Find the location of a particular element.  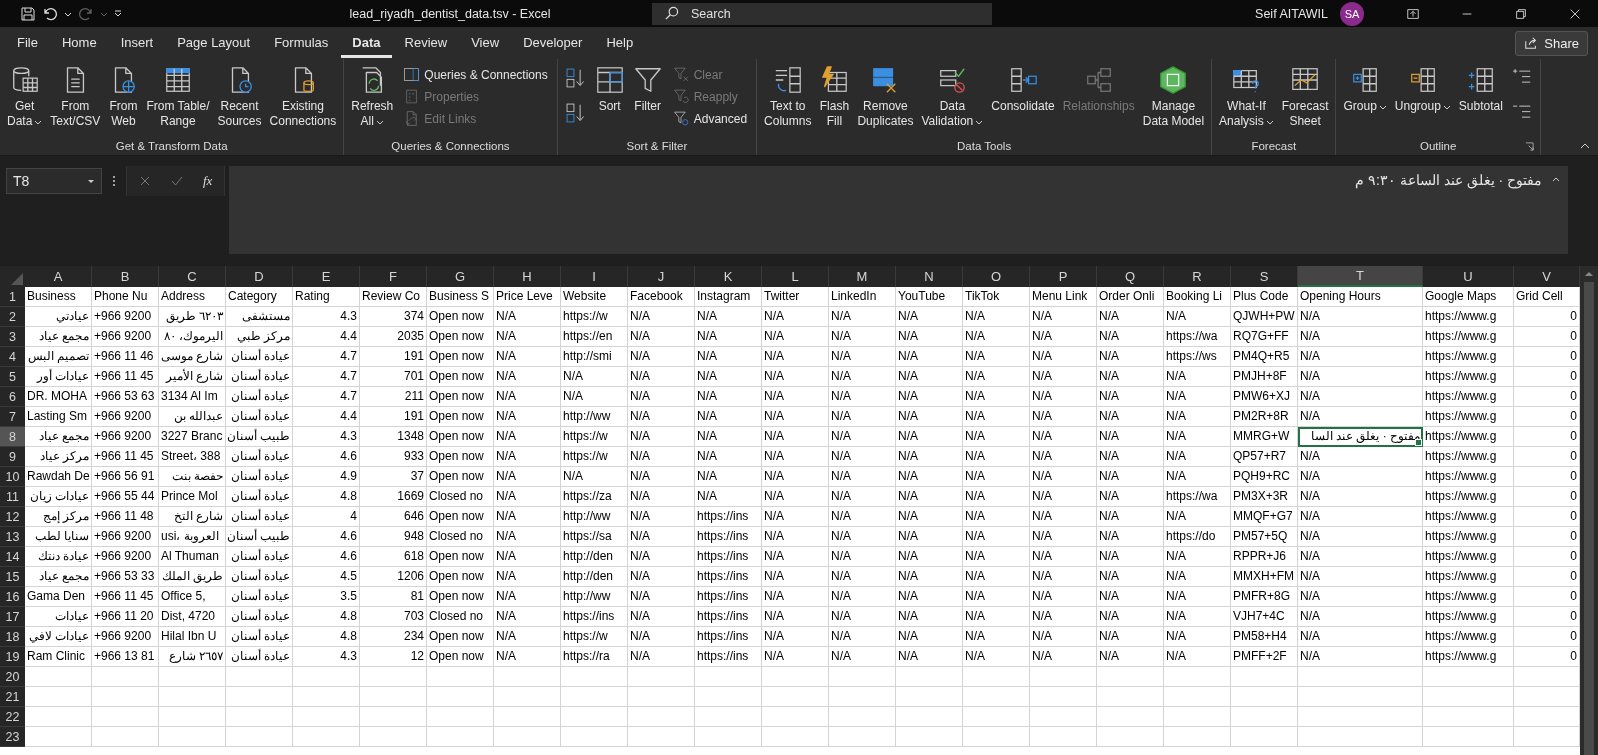

ribbon-tab: Home is located at coordinates (79, 43).